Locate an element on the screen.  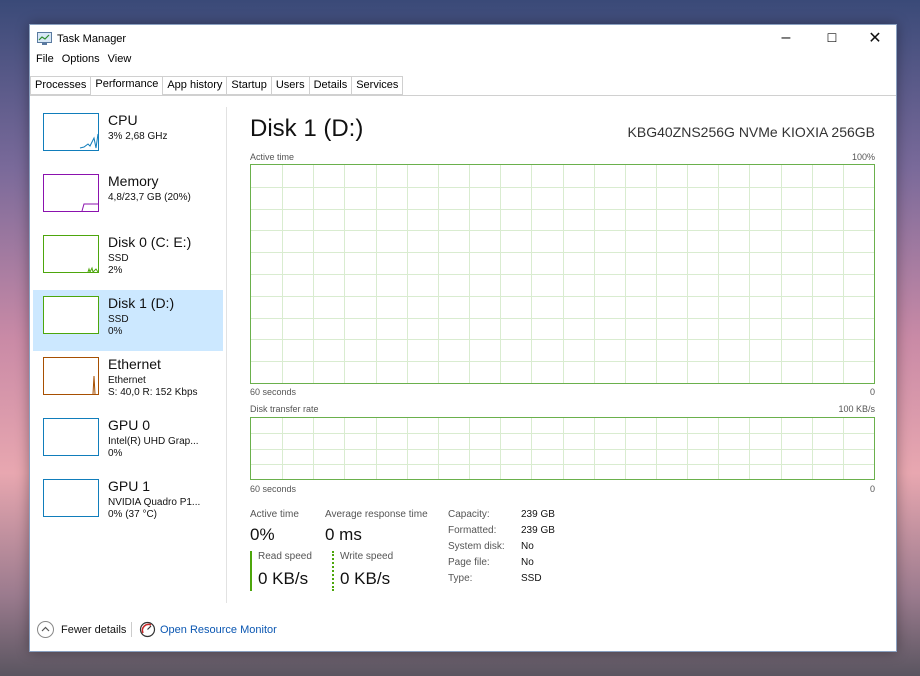
sidebar-item-label: CPU is located at coordinates (123, 120).